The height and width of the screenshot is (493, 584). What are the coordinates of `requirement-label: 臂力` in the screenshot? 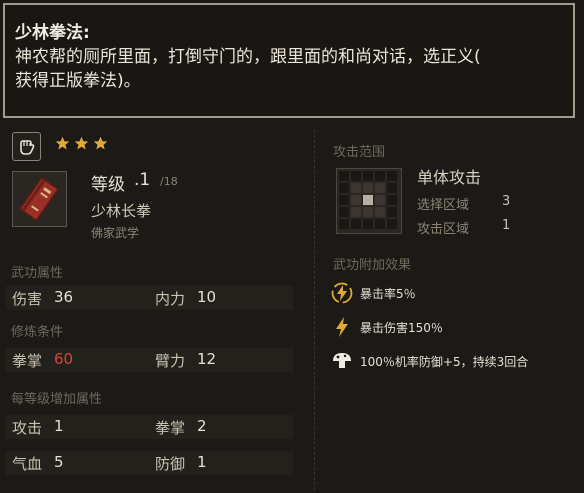 It's located at (170, 361).